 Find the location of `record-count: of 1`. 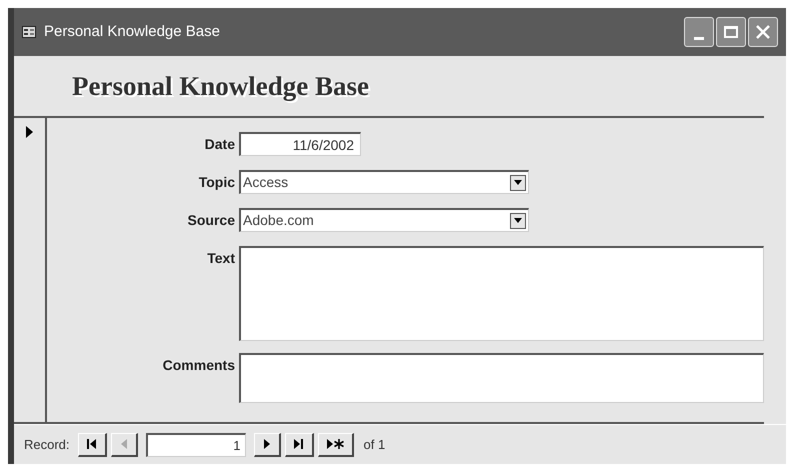

record-count: of 1 is located at coordinates (375, 445).